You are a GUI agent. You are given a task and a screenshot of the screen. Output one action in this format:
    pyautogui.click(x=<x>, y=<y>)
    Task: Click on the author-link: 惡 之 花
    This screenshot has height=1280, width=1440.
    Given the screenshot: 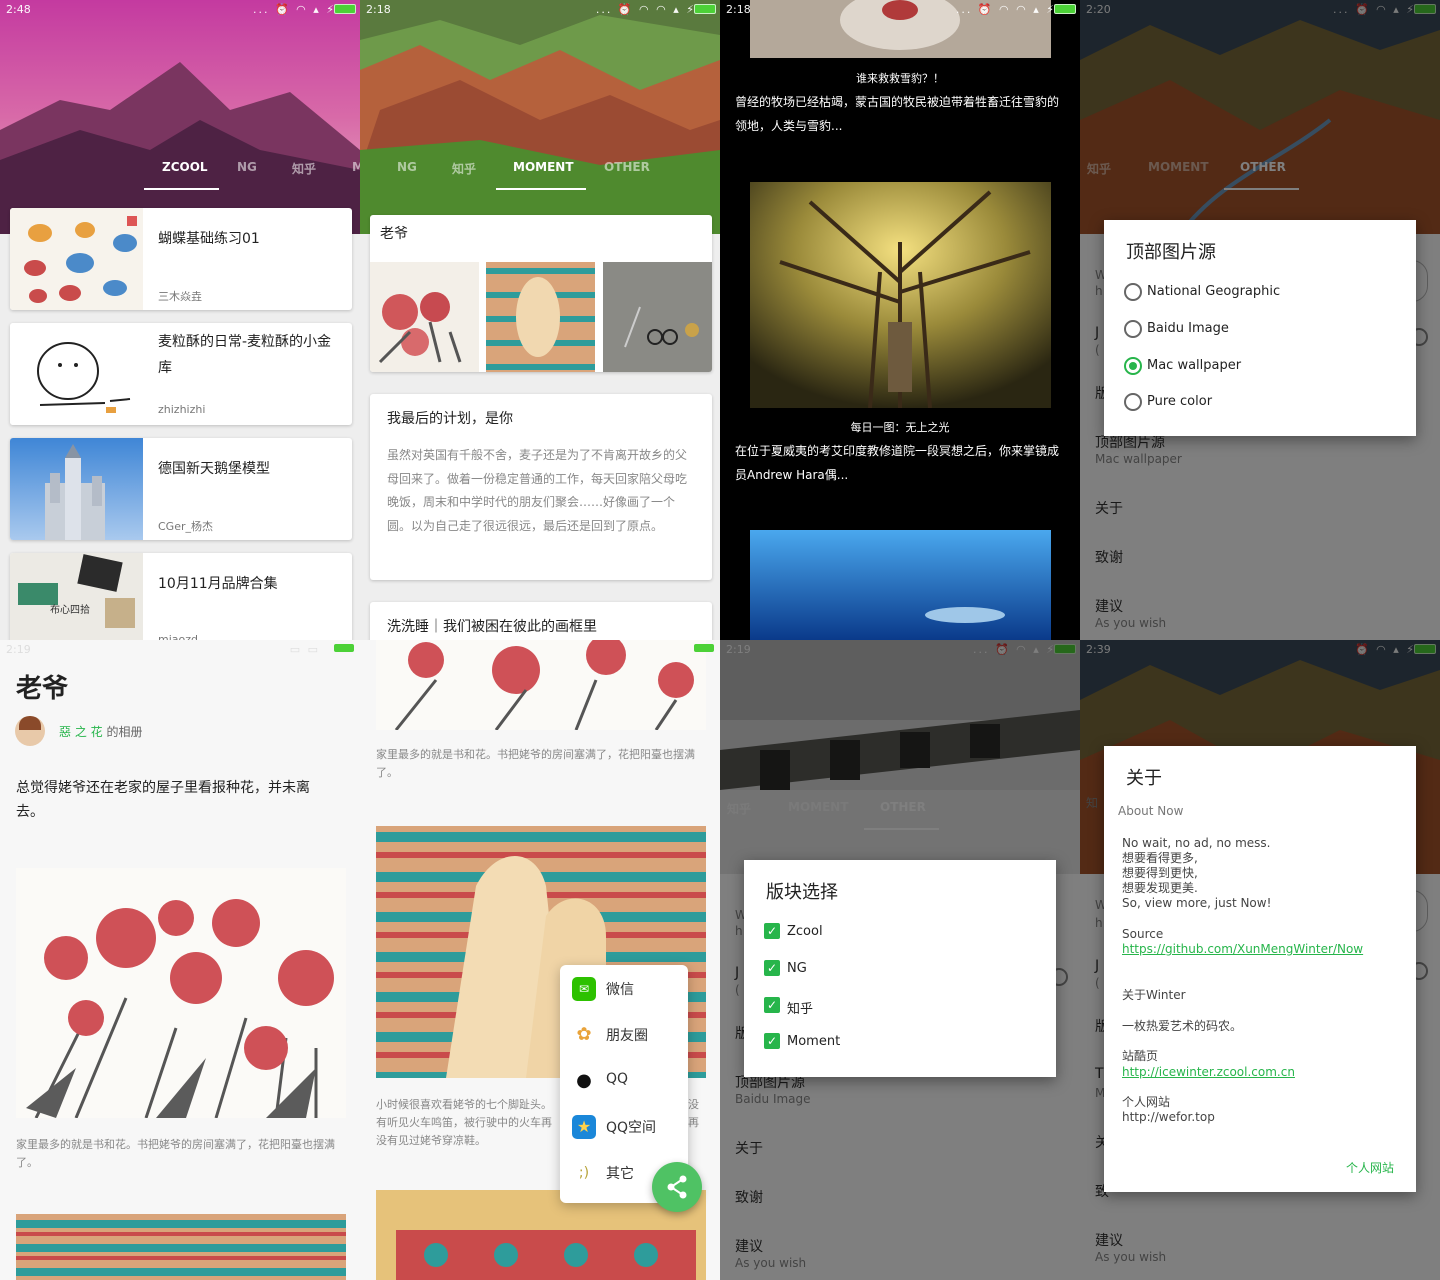 What is the action you would take?
    pyautogui.click(x=81, y=732)
    